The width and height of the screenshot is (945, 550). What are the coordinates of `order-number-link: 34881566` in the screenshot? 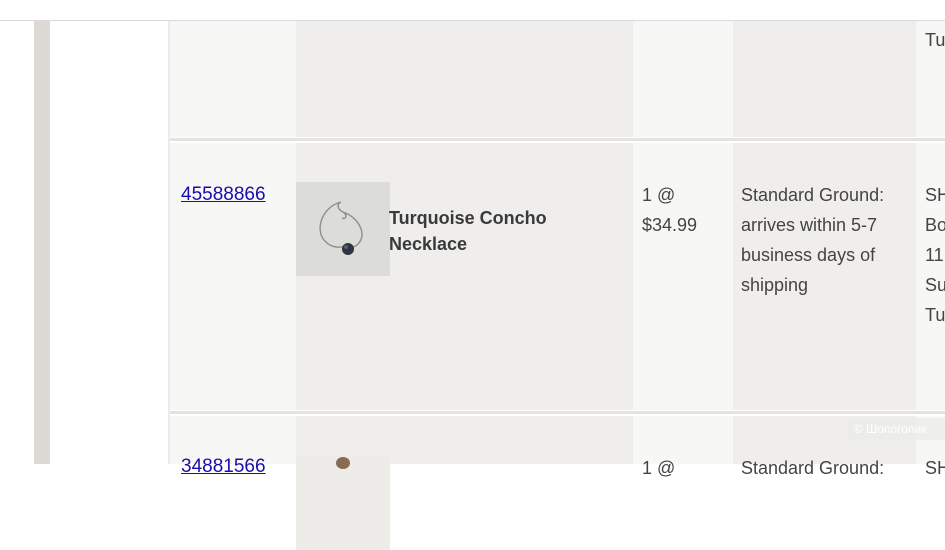 It's located at (223, 467).